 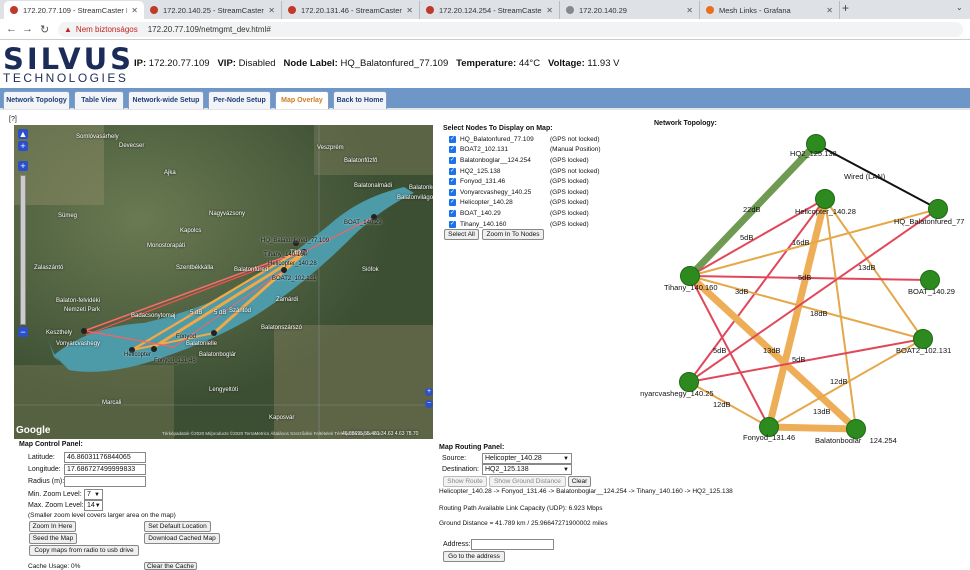 What do you see at coordinates (166, 100) in the screenshot?
I see `tab-network-wide-setup: Network-wide Setup` at bounding box center [166, 100].